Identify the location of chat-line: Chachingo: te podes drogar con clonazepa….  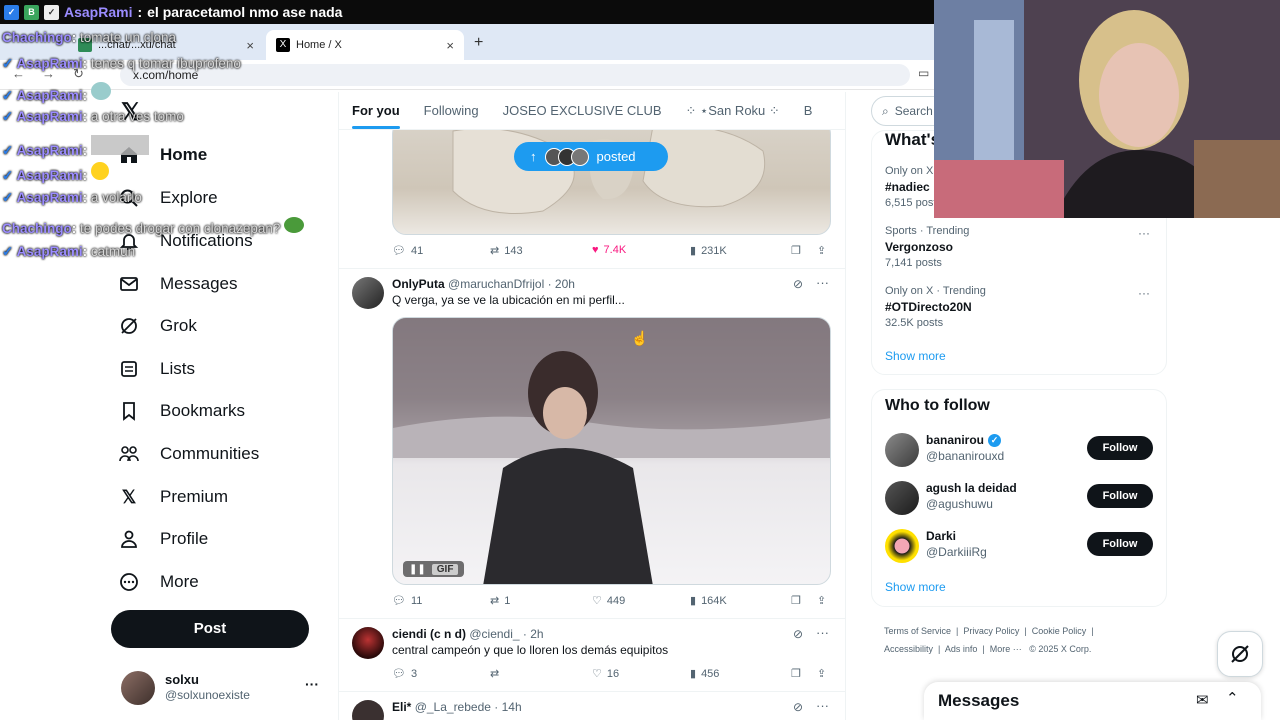
(153, 226).